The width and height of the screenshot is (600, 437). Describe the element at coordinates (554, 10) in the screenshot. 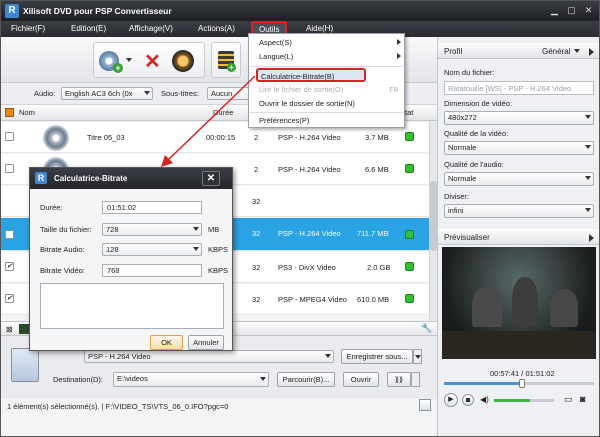

I see `minimize-icon: ▁` at that location.